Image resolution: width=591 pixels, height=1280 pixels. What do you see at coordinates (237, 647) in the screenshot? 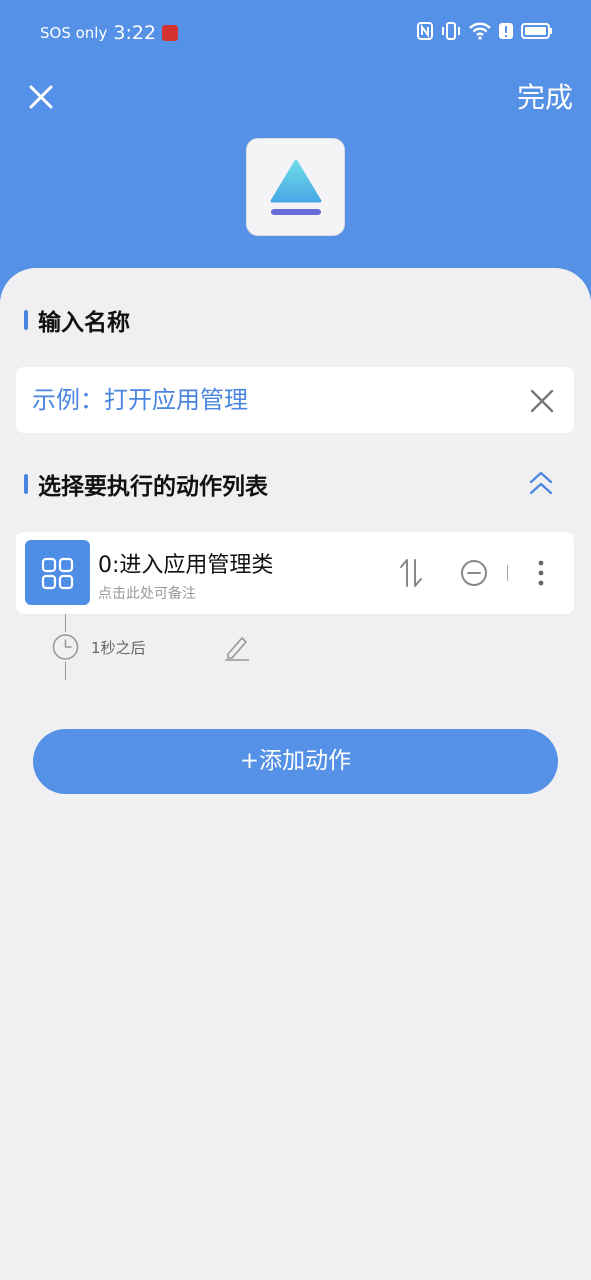
I see `edit-icon` at bounding box center [237, 647].